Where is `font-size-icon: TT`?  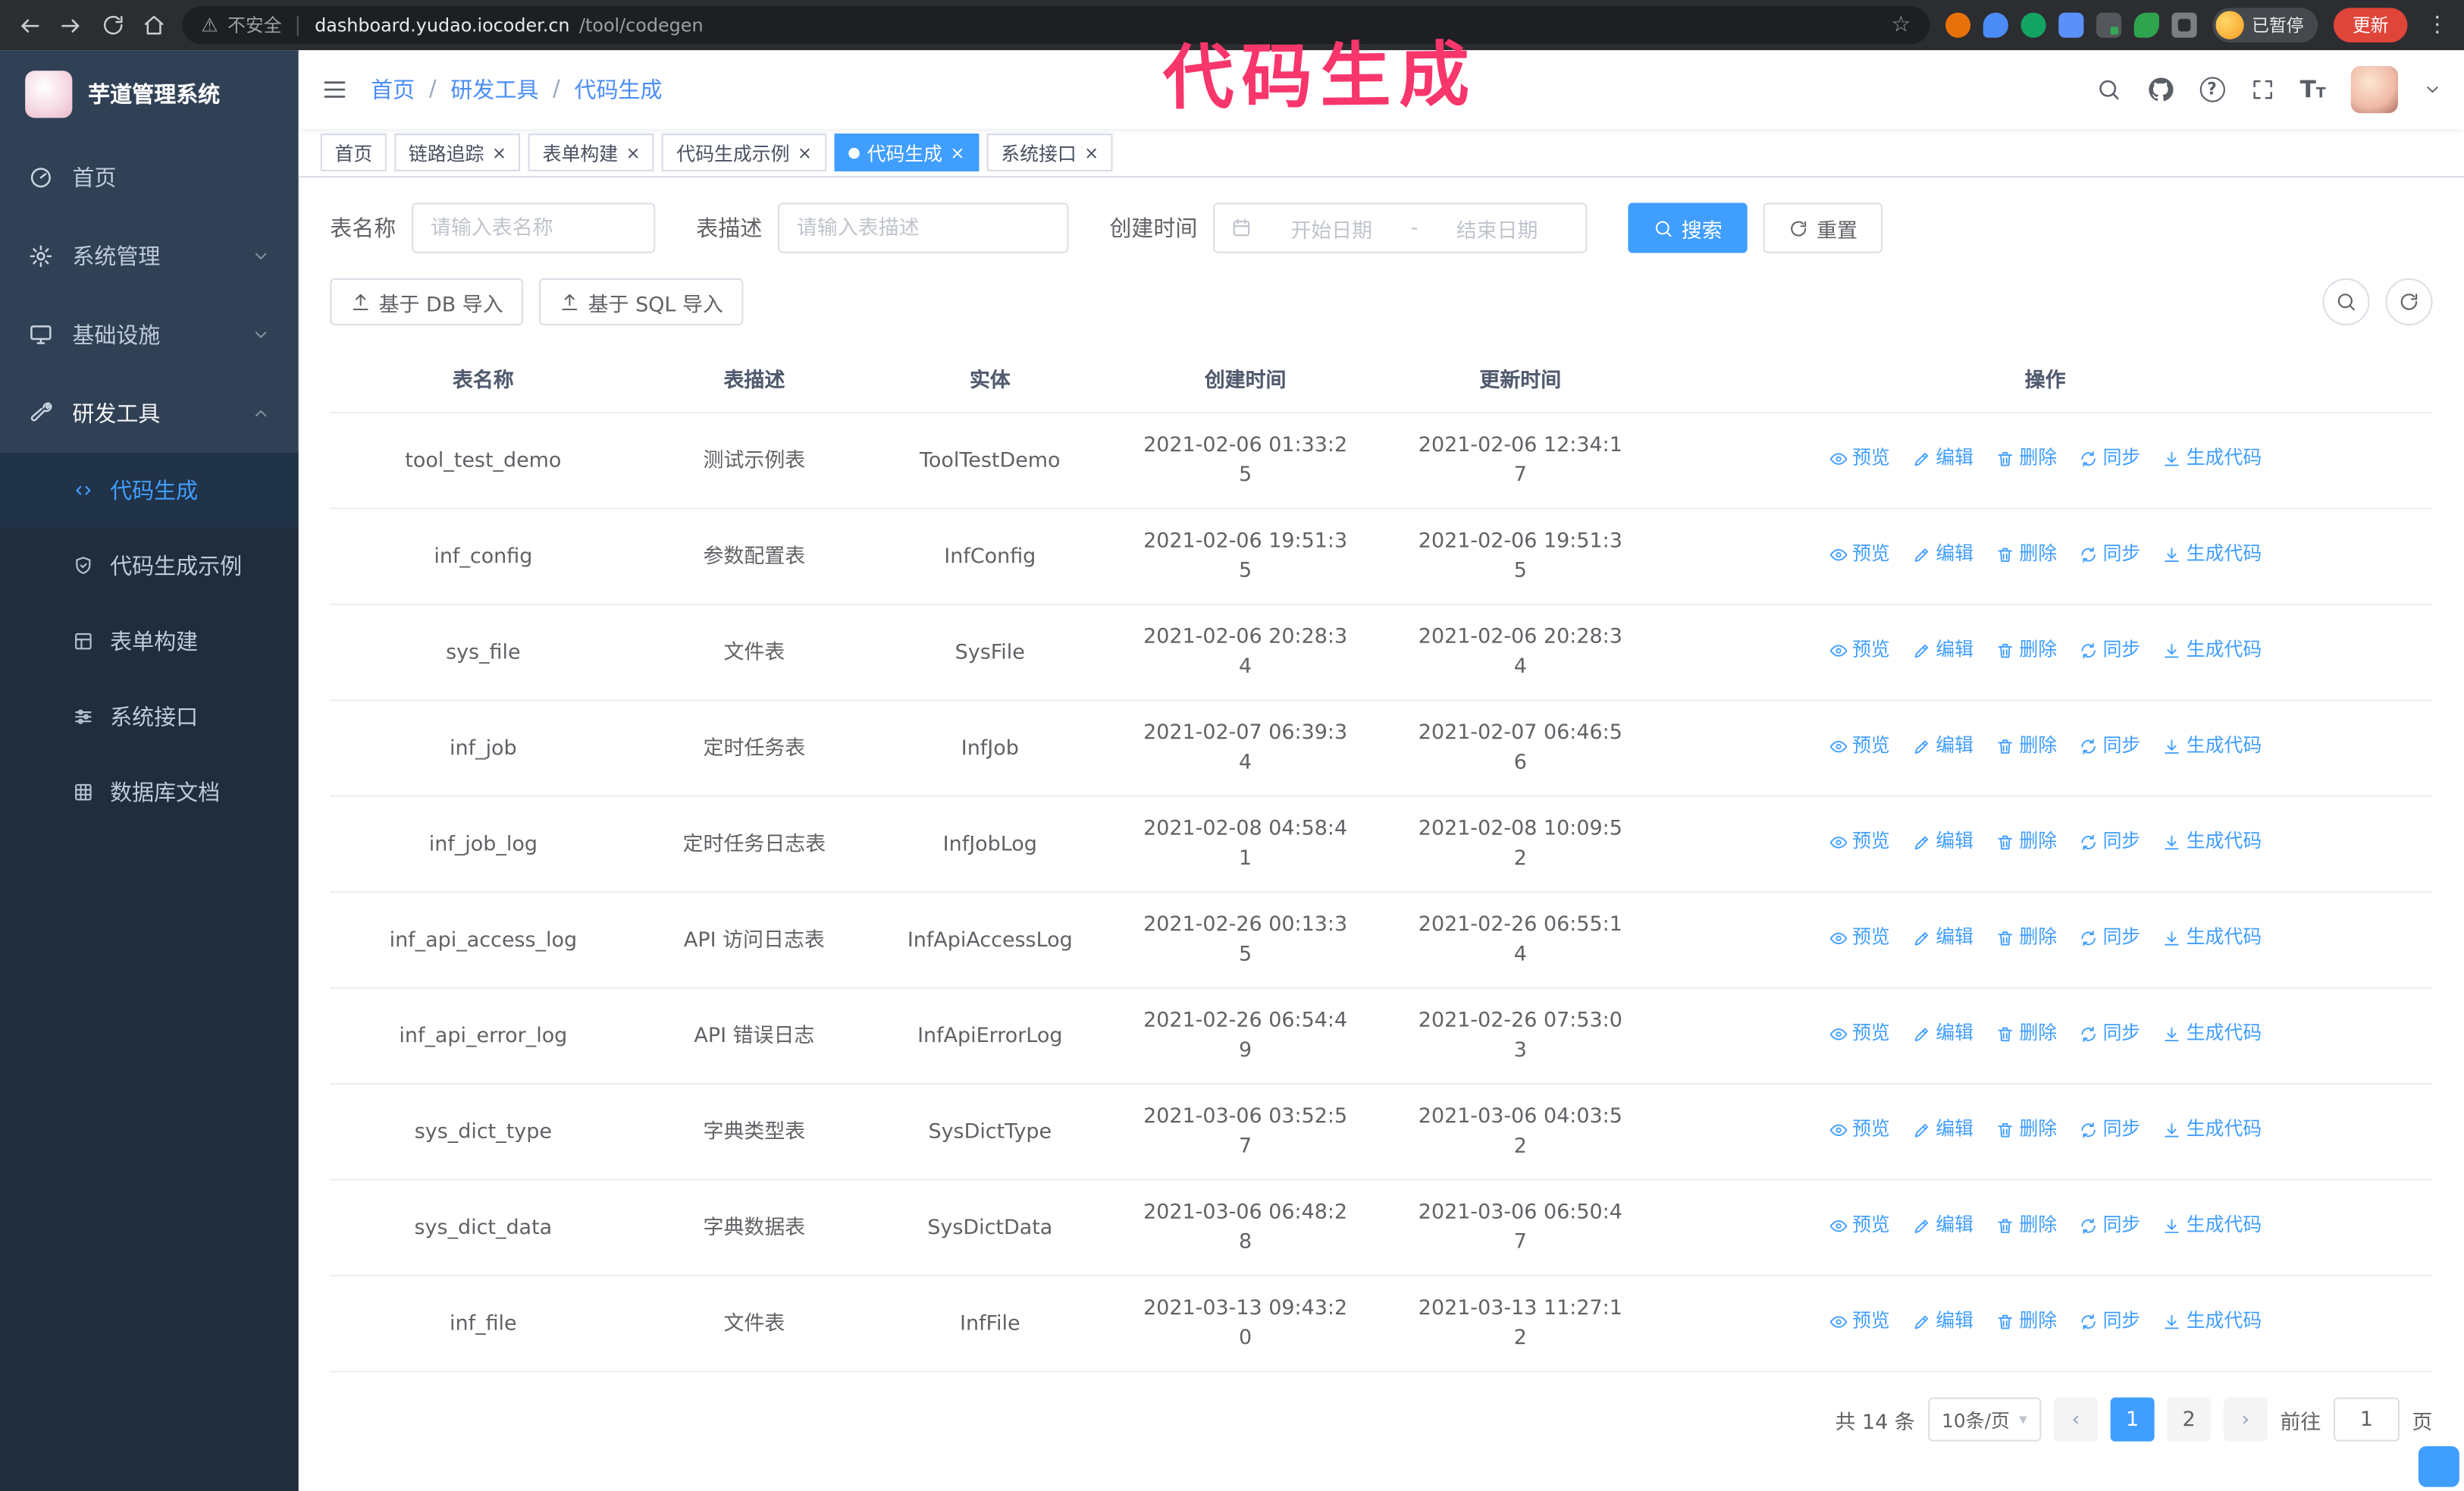 font-size-icon: TT is located at coordinates (2313, 89).